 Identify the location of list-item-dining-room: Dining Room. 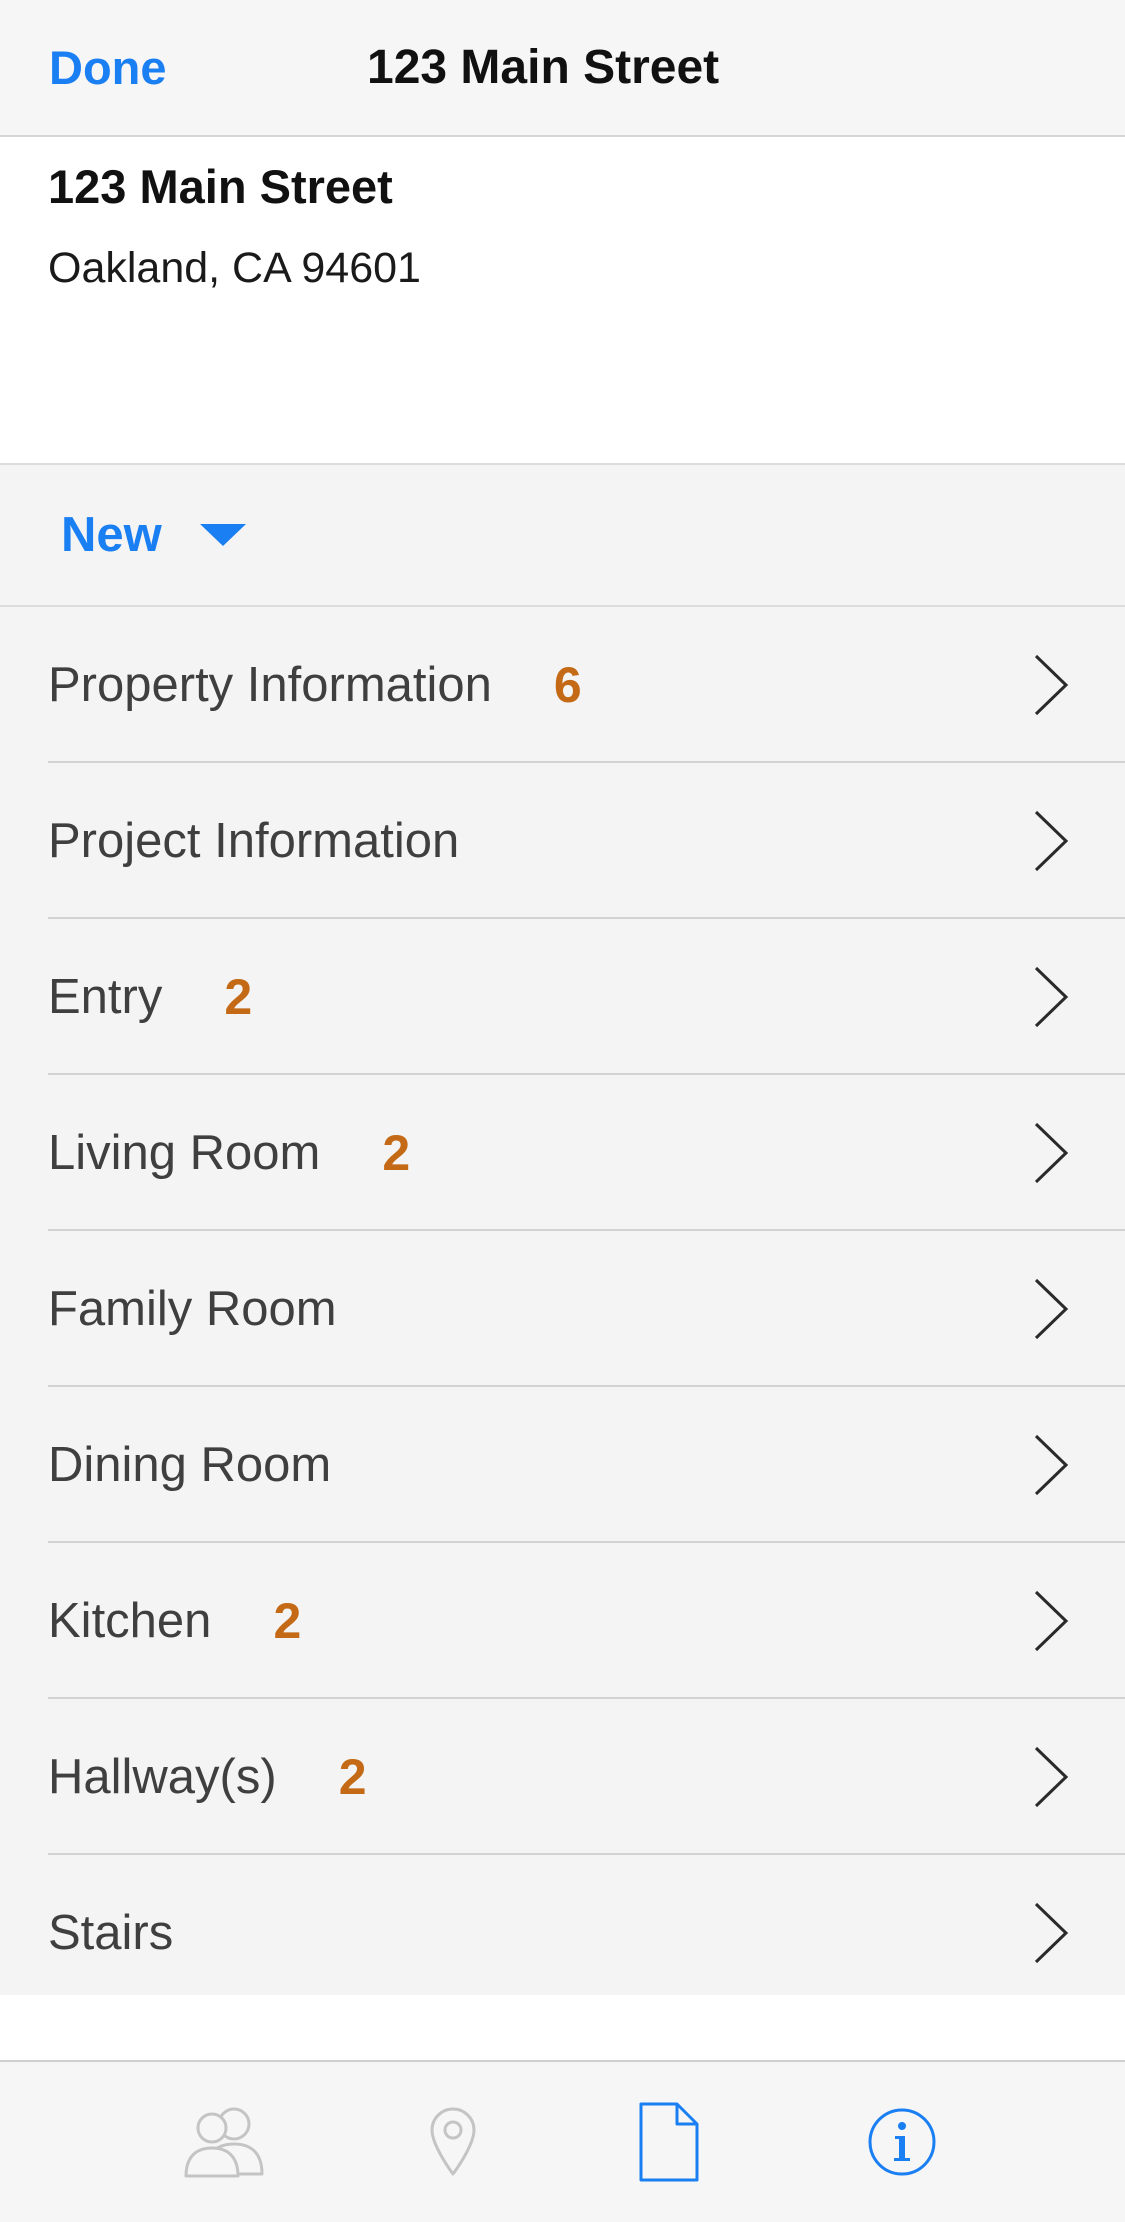
(562, 1465).